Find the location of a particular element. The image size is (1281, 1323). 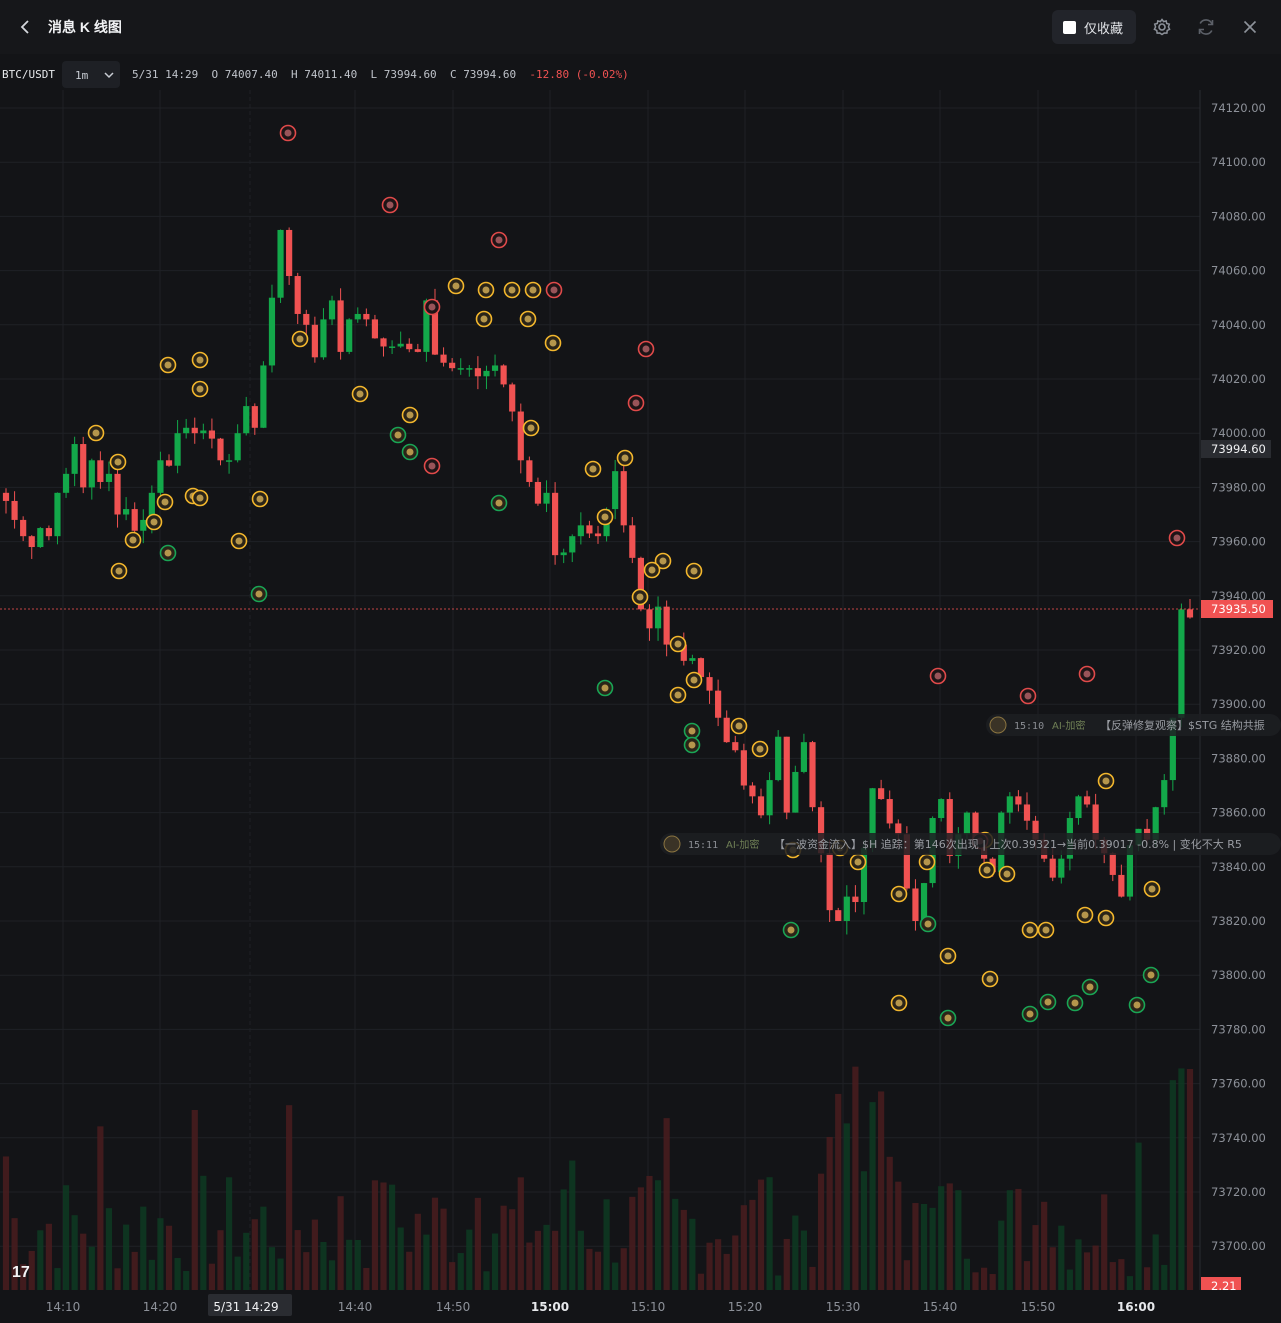

price-tick-label: 73740.00 is located at coordinates (1238, 1138).